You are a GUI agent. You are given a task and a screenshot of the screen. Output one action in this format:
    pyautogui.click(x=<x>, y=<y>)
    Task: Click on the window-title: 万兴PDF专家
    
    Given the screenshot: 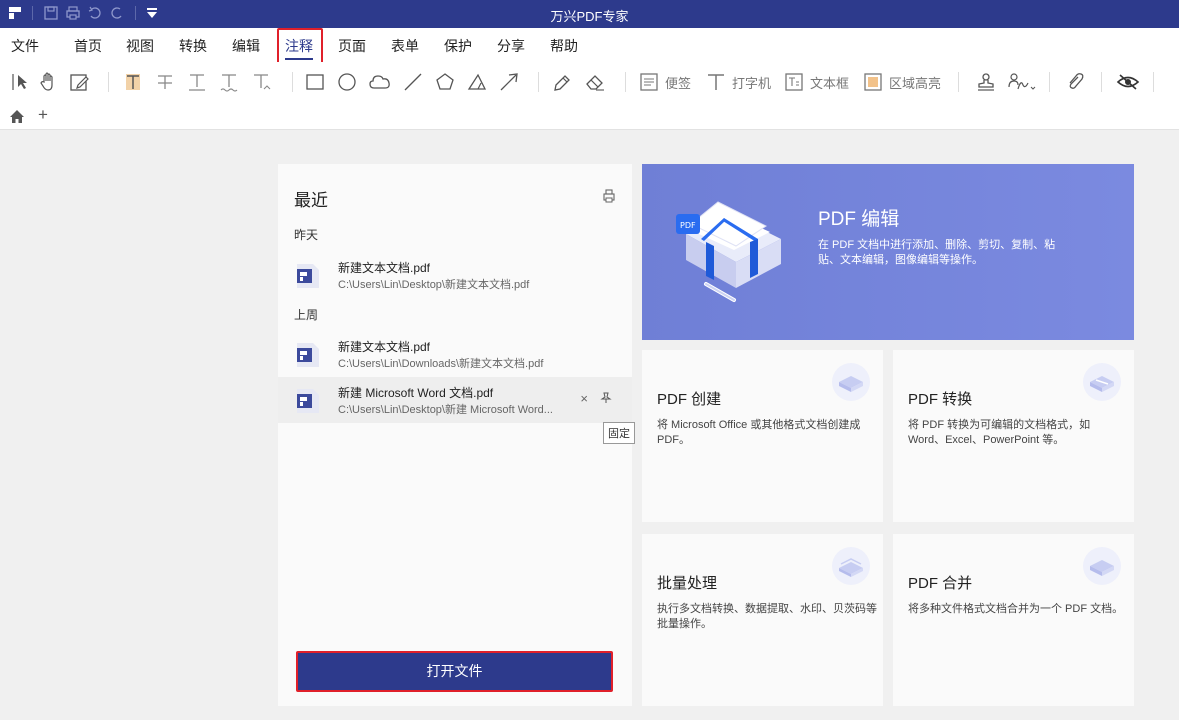 What is the action you would take?
    pyautogui.click(x=589, y=16)
    